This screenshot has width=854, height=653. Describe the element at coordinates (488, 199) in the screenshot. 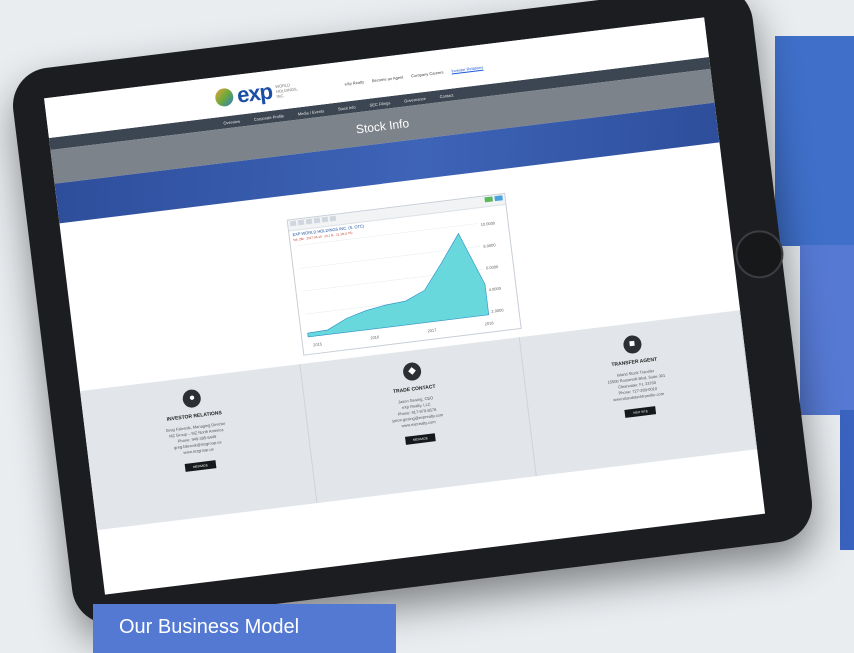

I see `chart-mode-button` at that location.